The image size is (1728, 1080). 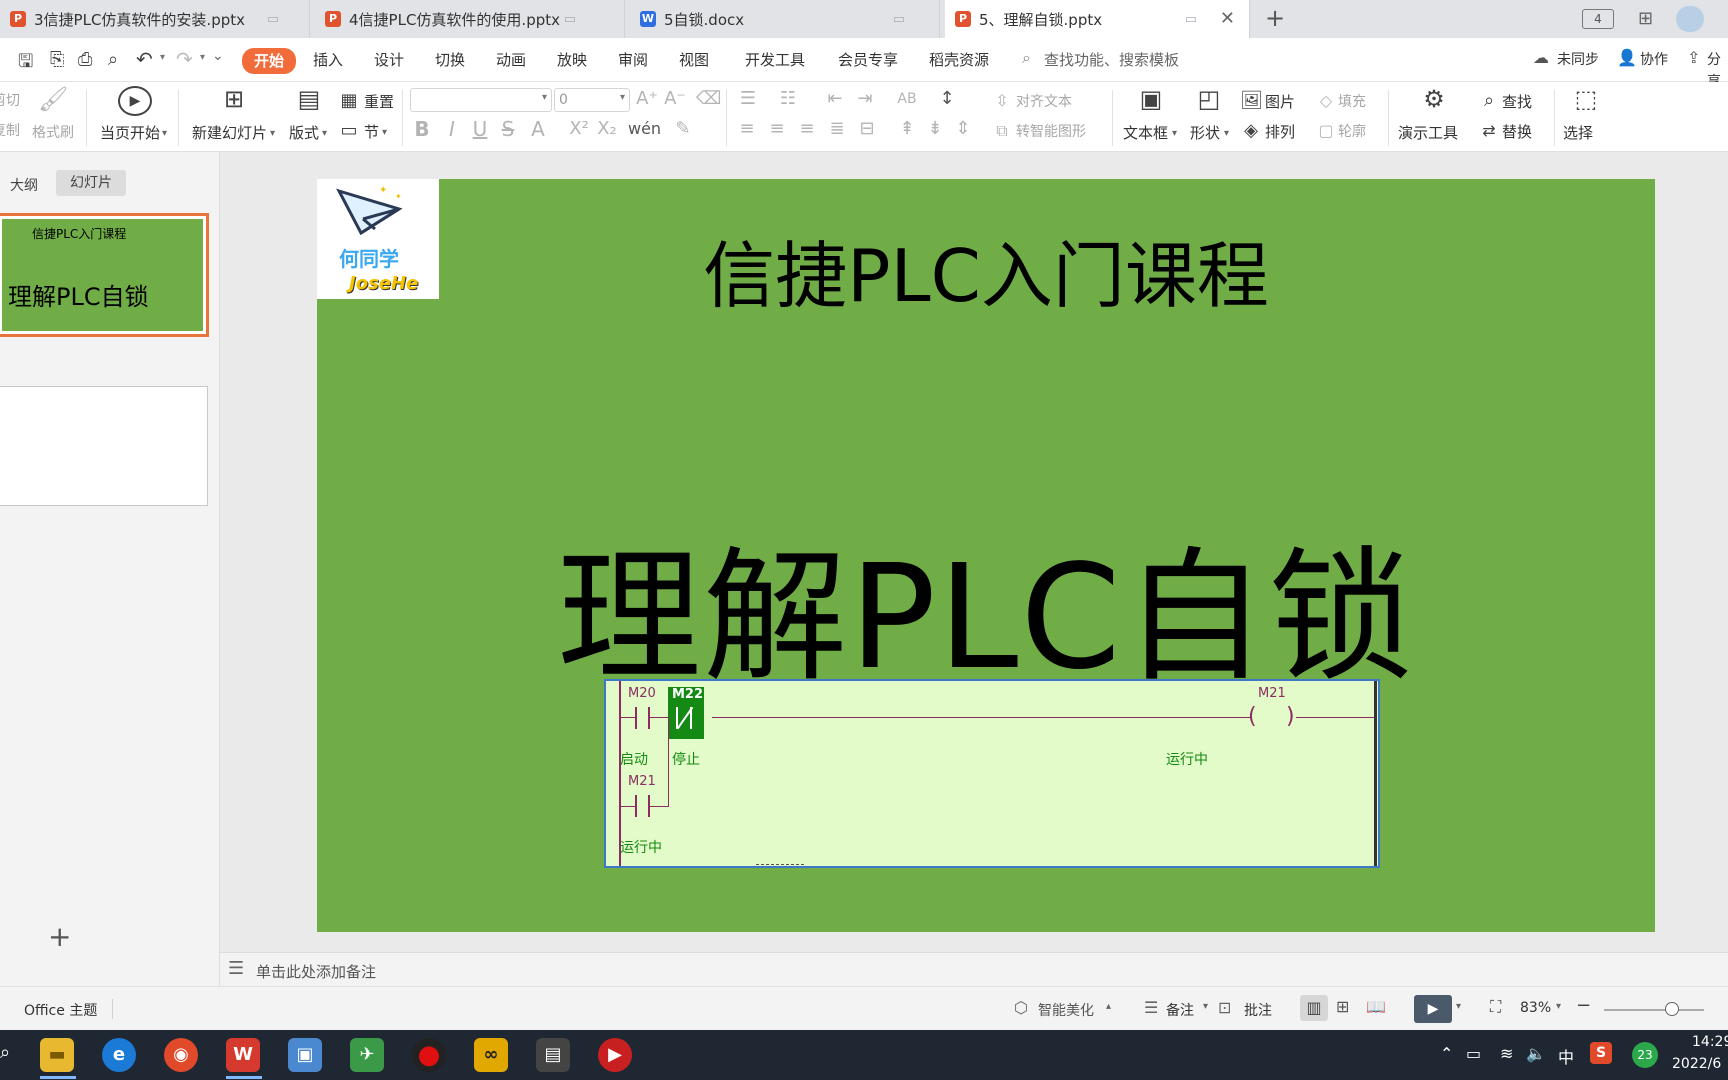 What do you see at coordinates (1227, 18) in the screenshot?
I see `close-tab-icon: ✕` at bounding box center [1227, 18].